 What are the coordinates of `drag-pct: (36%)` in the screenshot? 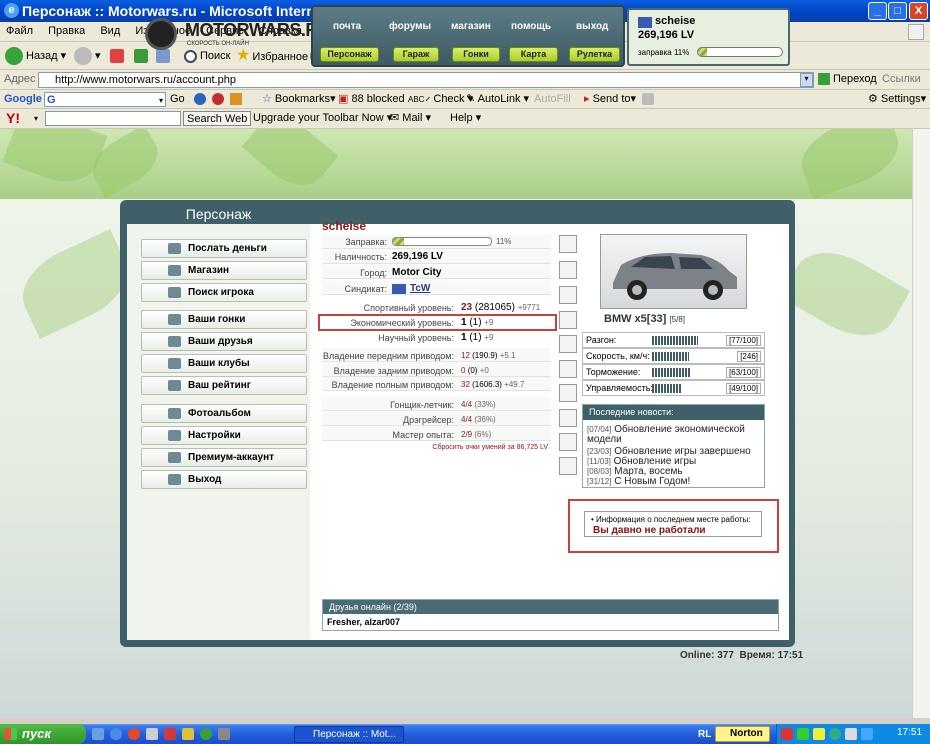 It's located at (485, 419).